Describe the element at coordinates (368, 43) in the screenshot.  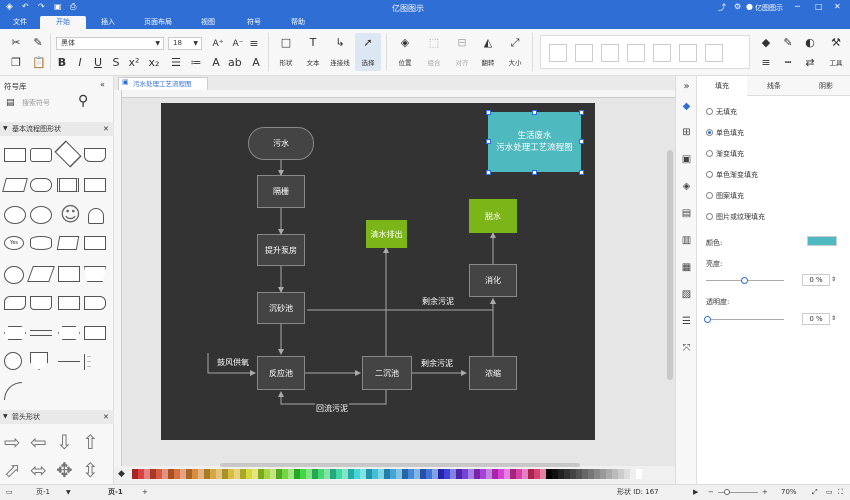
I see `select-tool-icon: ➚` at that location.